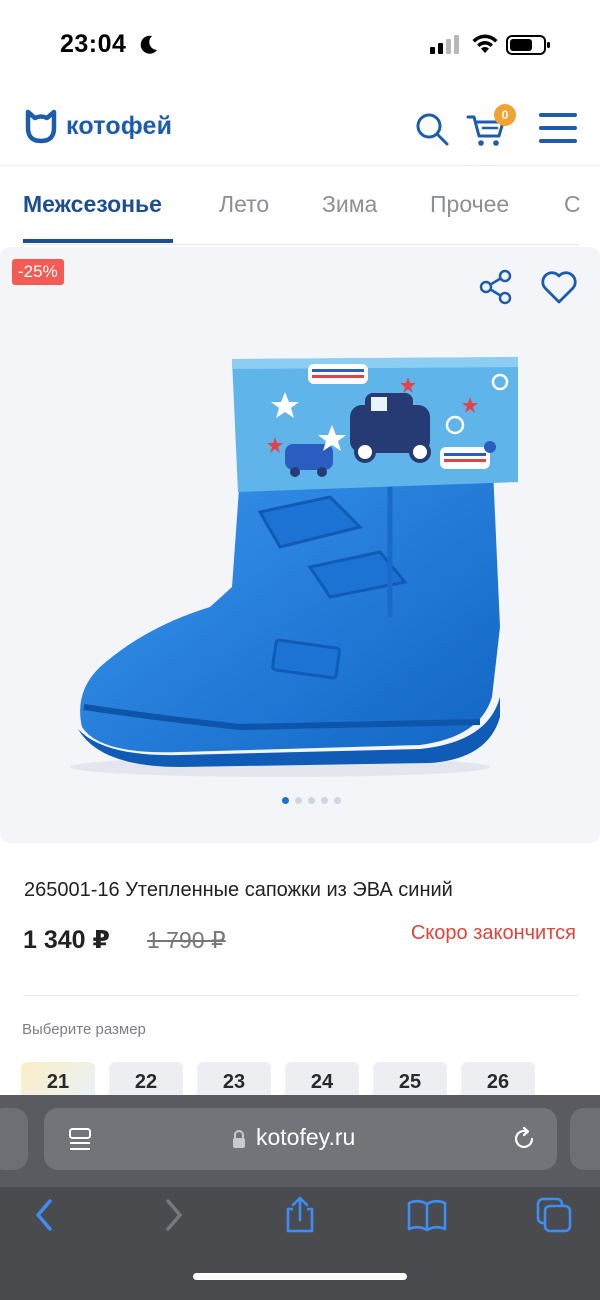 Image resolution: width=600 pixels, height=1300 pixels. I want to click on previous-tab-preview, so click(14, 1139).